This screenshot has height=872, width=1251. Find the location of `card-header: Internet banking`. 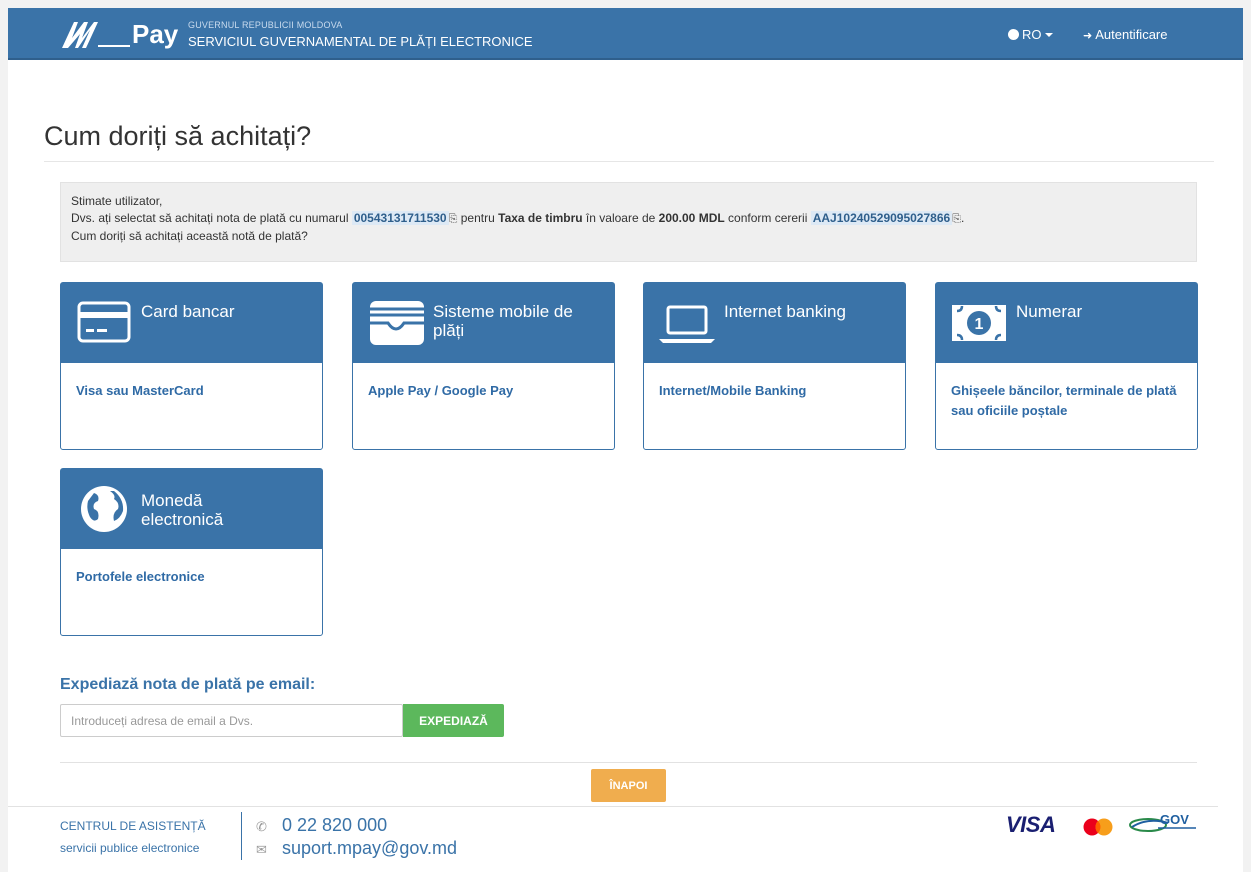

card-header: Internet banking is located at coordinates (774, 323).